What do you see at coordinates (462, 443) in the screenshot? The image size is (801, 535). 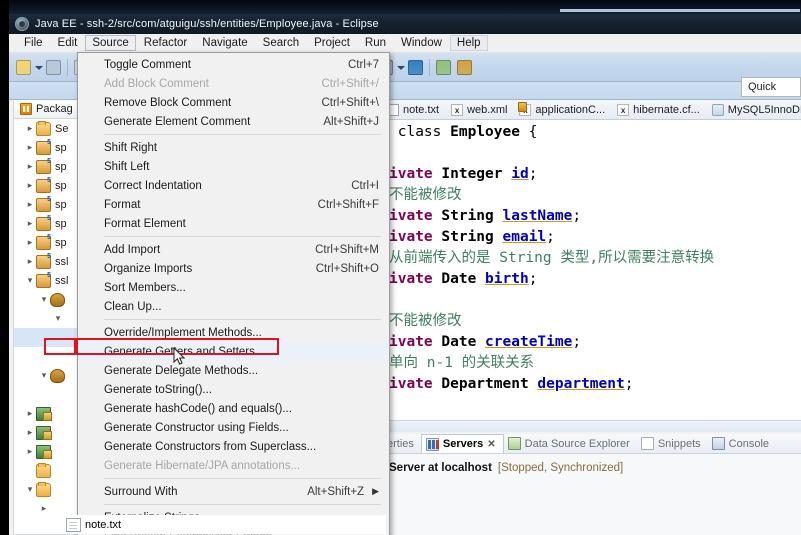 I see `bottom-tab-servers: Servers ✕` at bounding box center [462, 443].